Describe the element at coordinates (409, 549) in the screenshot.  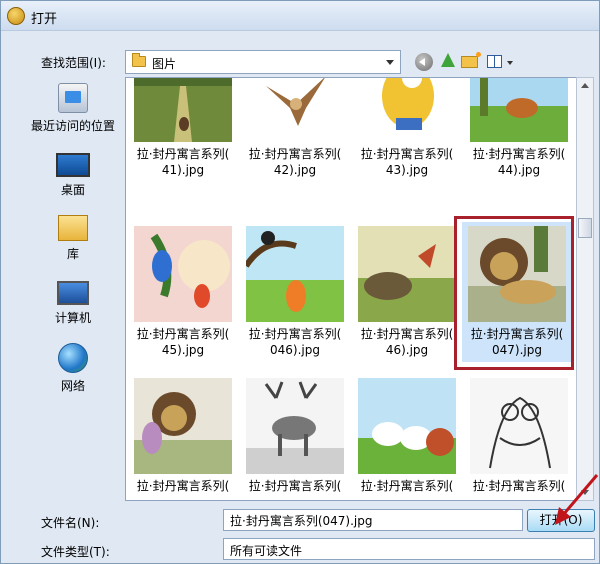
I see `filetype-dropdown: 所有可读文件` at that location.